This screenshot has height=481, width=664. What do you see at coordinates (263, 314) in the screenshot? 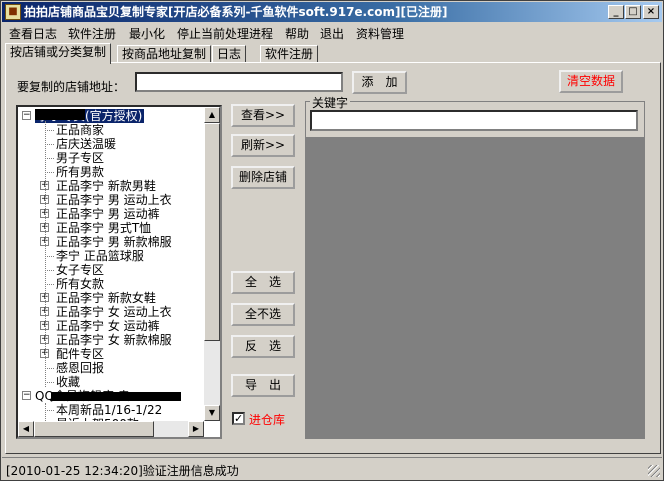
I see `select-none-button: 全不选` at bounding box center [263, 314].